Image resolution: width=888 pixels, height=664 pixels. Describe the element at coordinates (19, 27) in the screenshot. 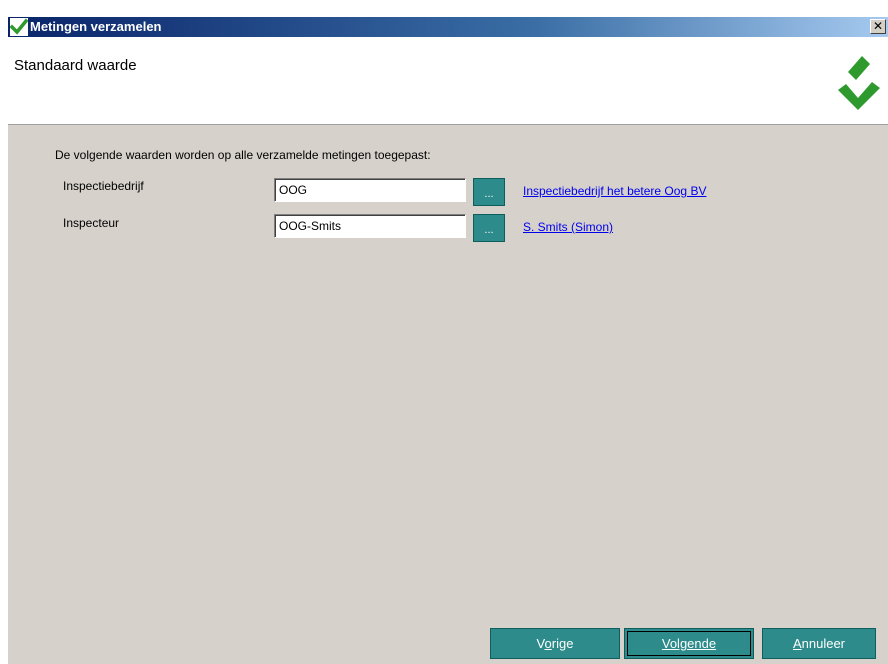

I see `checkmark-icon` at that location.